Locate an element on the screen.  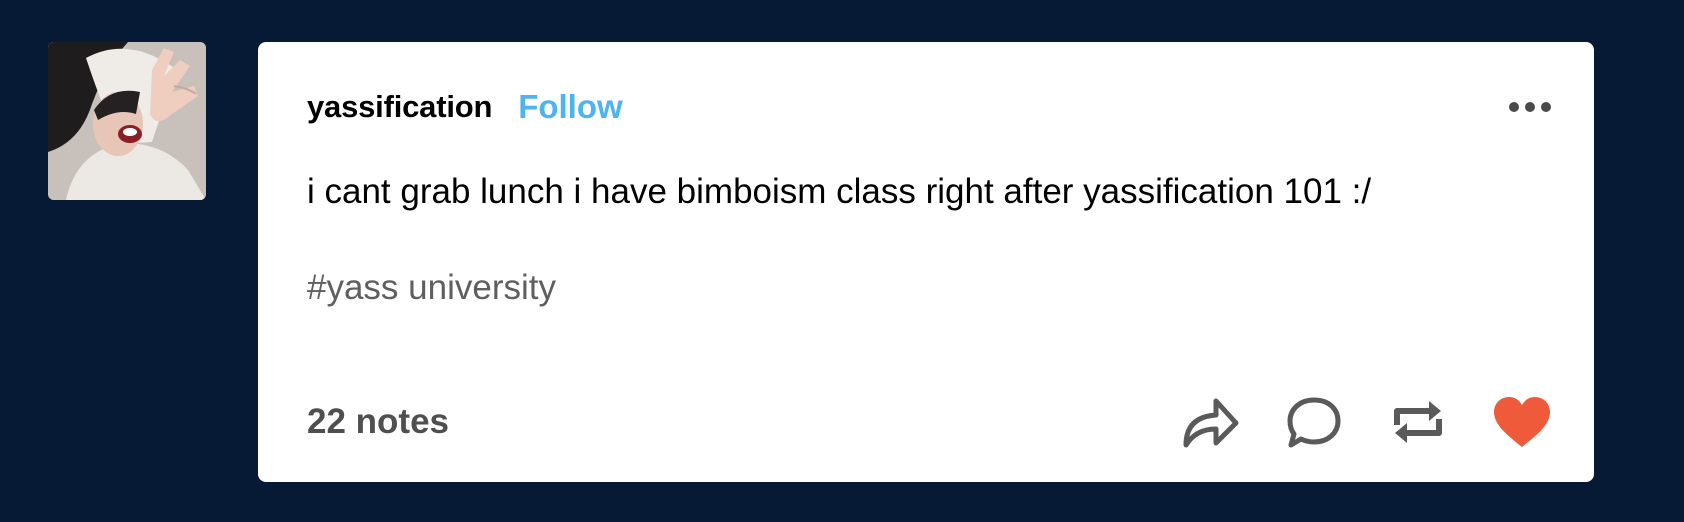
blog-name-link: yassification is located at coordinates (399, 107).